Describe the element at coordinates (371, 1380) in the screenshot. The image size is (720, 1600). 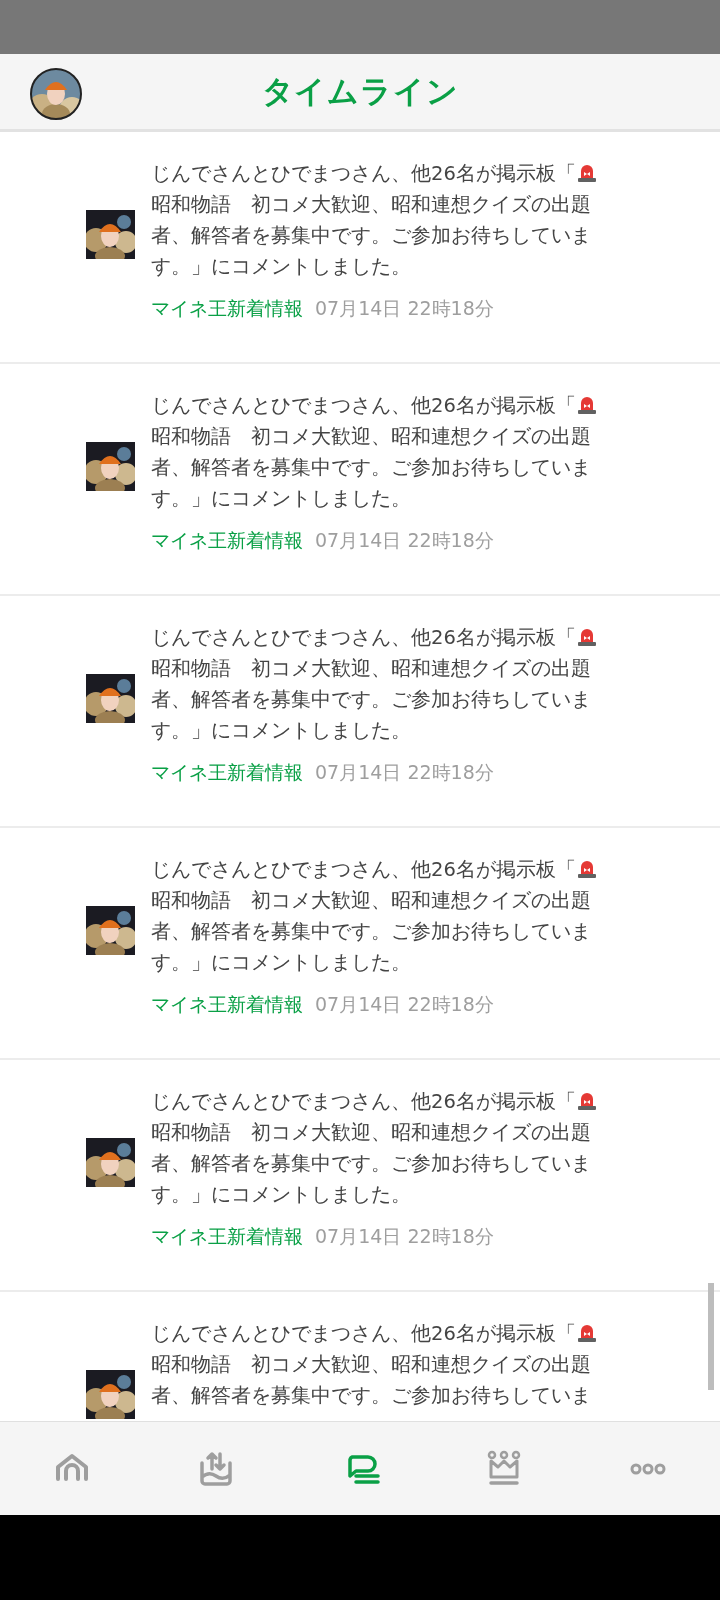
I see `post-text: 昭和物語 初コメ大歓迎、昭和連想クイズの出題者、解答者を募集中です。ご参加お待ちしていま` at that location.